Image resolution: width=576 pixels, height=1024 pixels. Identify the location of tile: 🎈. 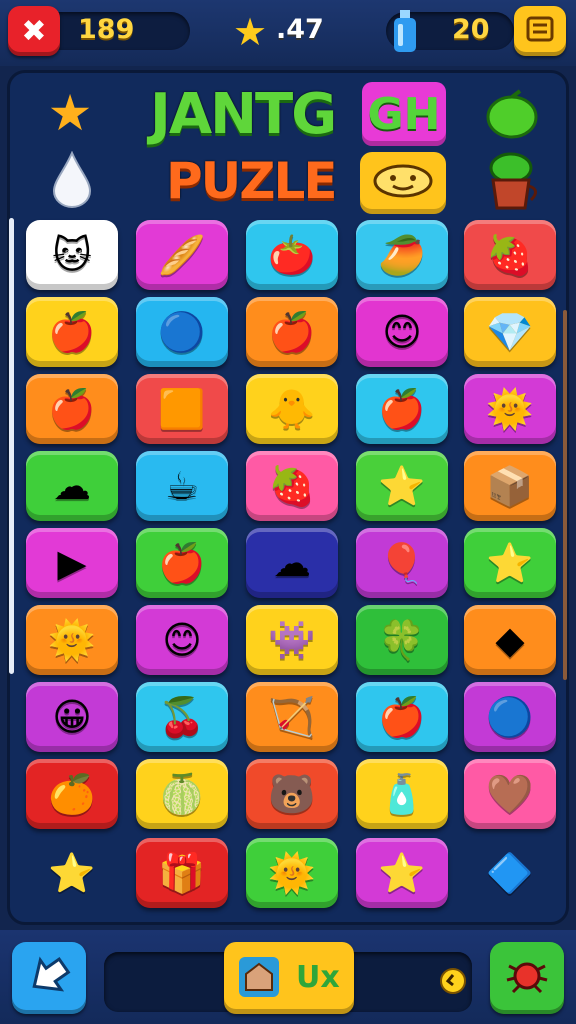
(402, 563).